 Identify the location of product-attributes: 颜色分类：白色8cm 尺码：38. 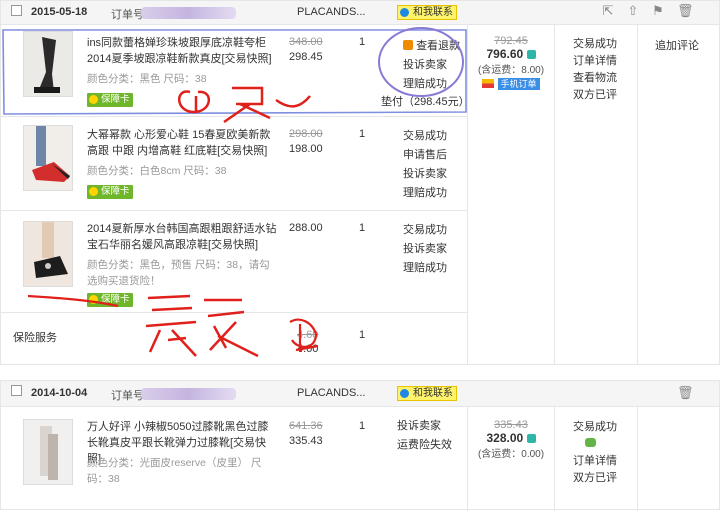
(157, 171).